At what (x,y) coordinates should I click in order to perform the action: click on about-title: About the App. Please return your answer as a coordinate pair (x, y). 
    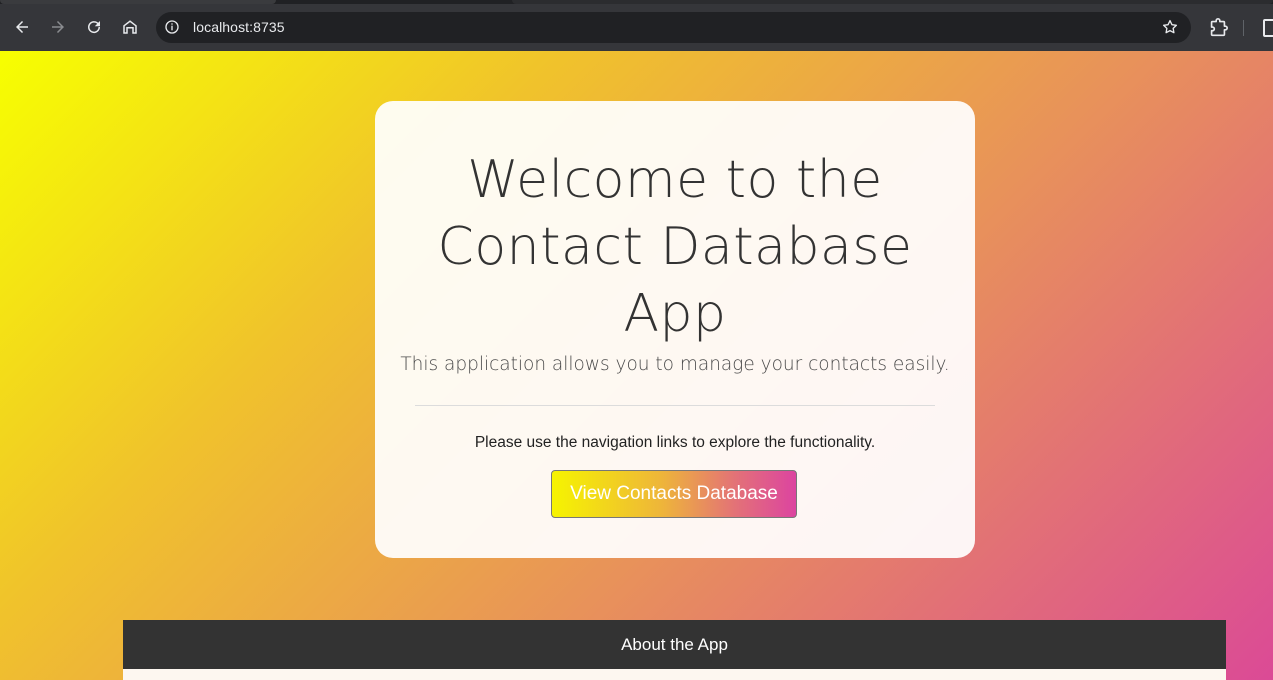
    Looking at the image, I should click on (674, 644).